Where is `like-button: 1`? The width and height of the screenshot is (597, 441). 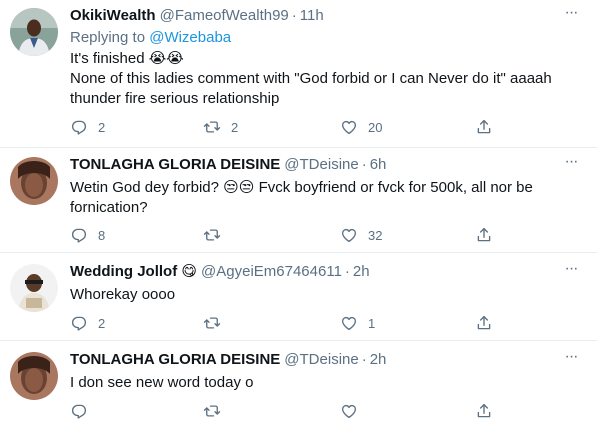 like-button: 1 is located at coordinates (357, 323).